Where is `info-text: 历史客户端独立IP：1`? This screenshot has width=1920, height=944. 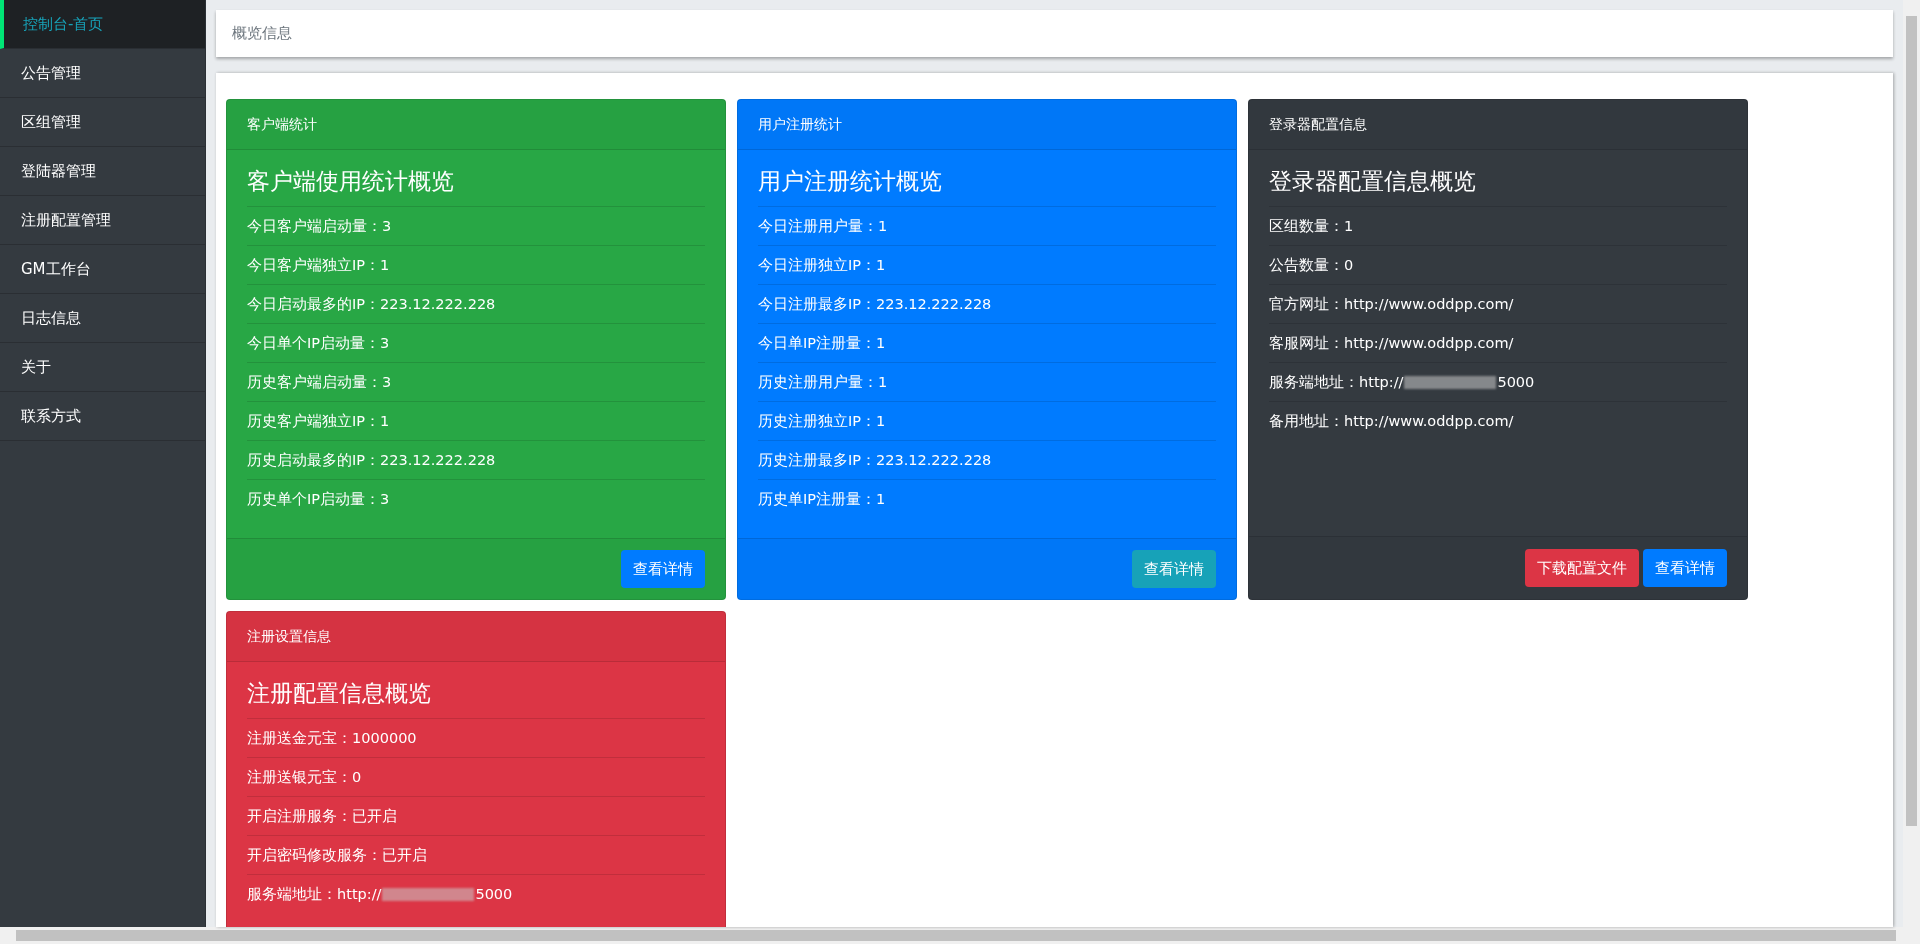 info-text: 历史客户端独立IP：1 is located at coordinates (318, 421).